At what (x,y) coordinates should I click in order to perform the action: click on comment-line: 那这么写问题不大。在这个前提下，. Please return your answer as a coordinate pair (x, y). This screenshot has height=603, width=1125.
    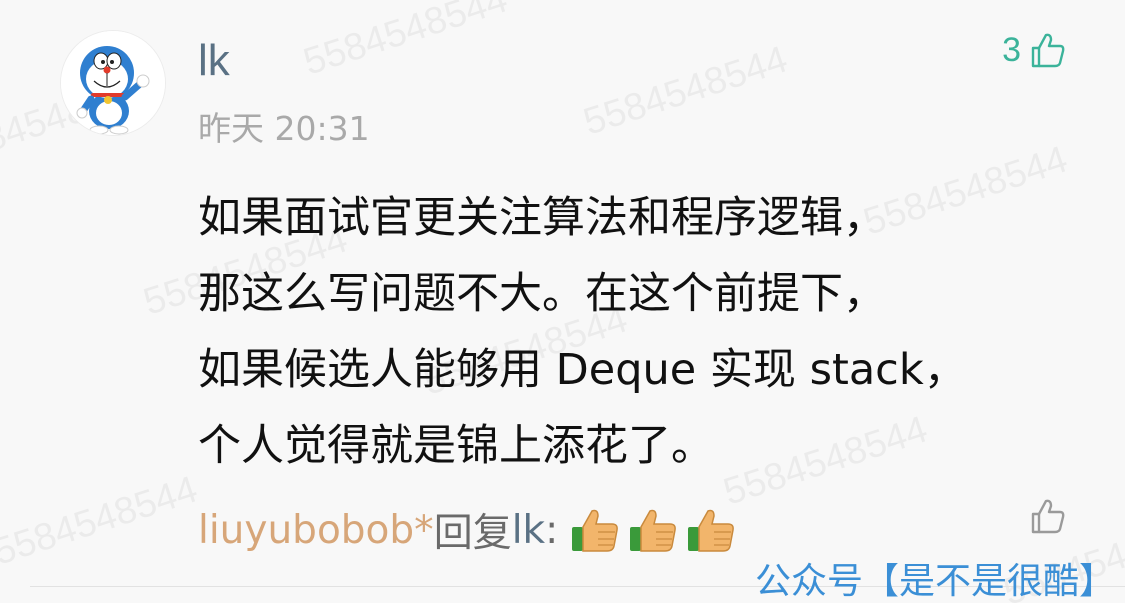
    Looking at the image, I should click on (542, 294).